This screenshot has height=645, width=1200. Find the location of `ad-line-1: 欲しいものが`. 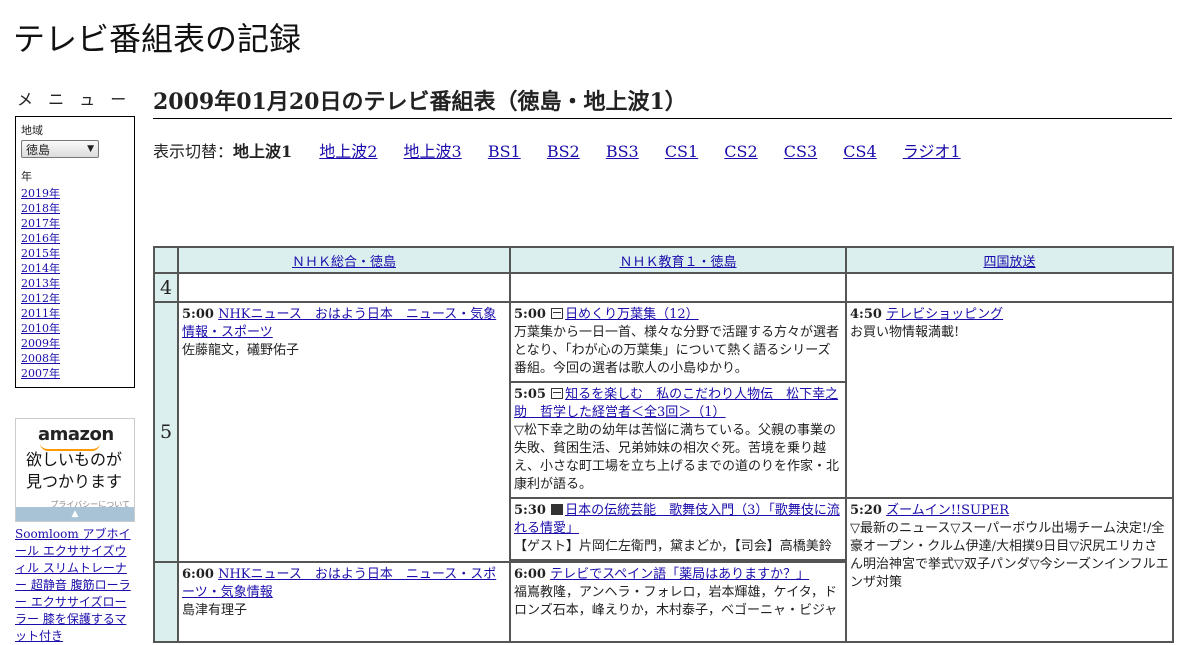

ad-line-1: 欲しいものが is located at coordinates (74, 459).